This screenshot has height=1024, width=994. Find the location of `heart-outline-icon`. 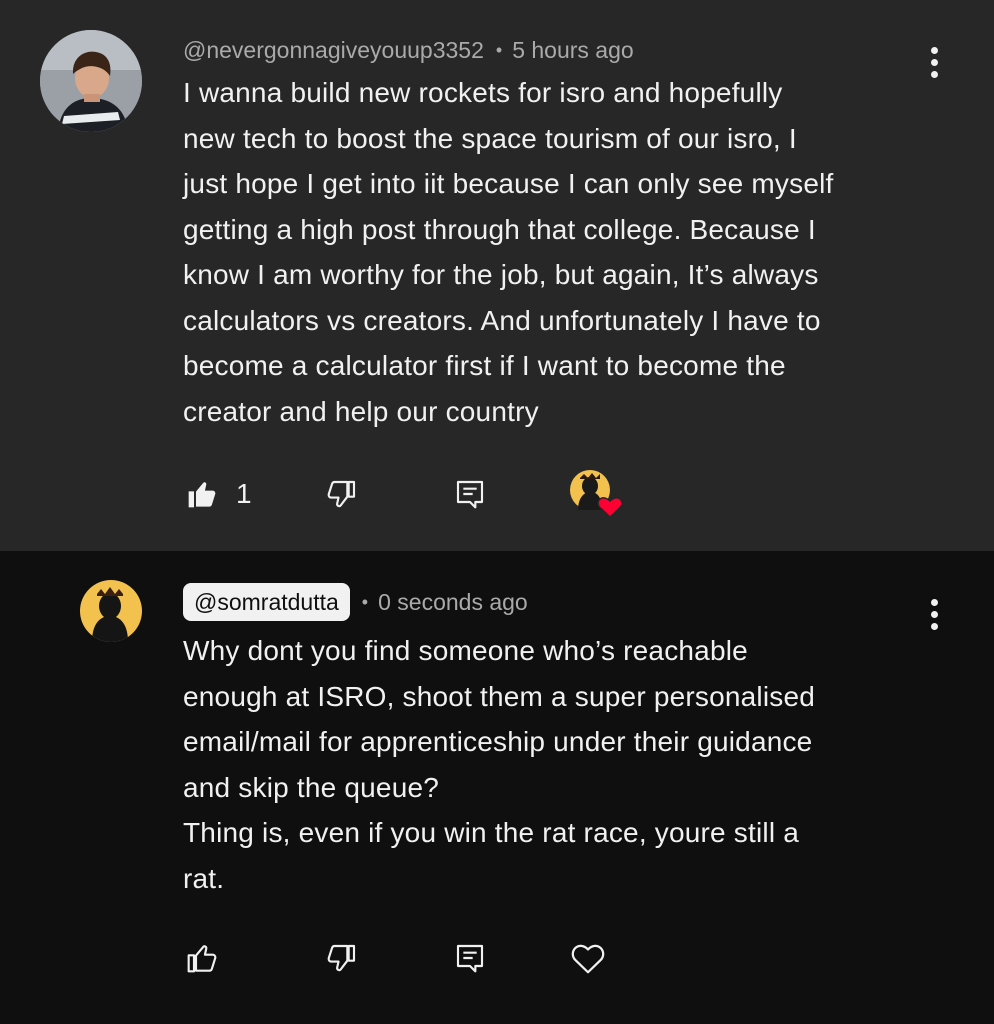

heart-outline-icon is located at coordinates (588, 959).